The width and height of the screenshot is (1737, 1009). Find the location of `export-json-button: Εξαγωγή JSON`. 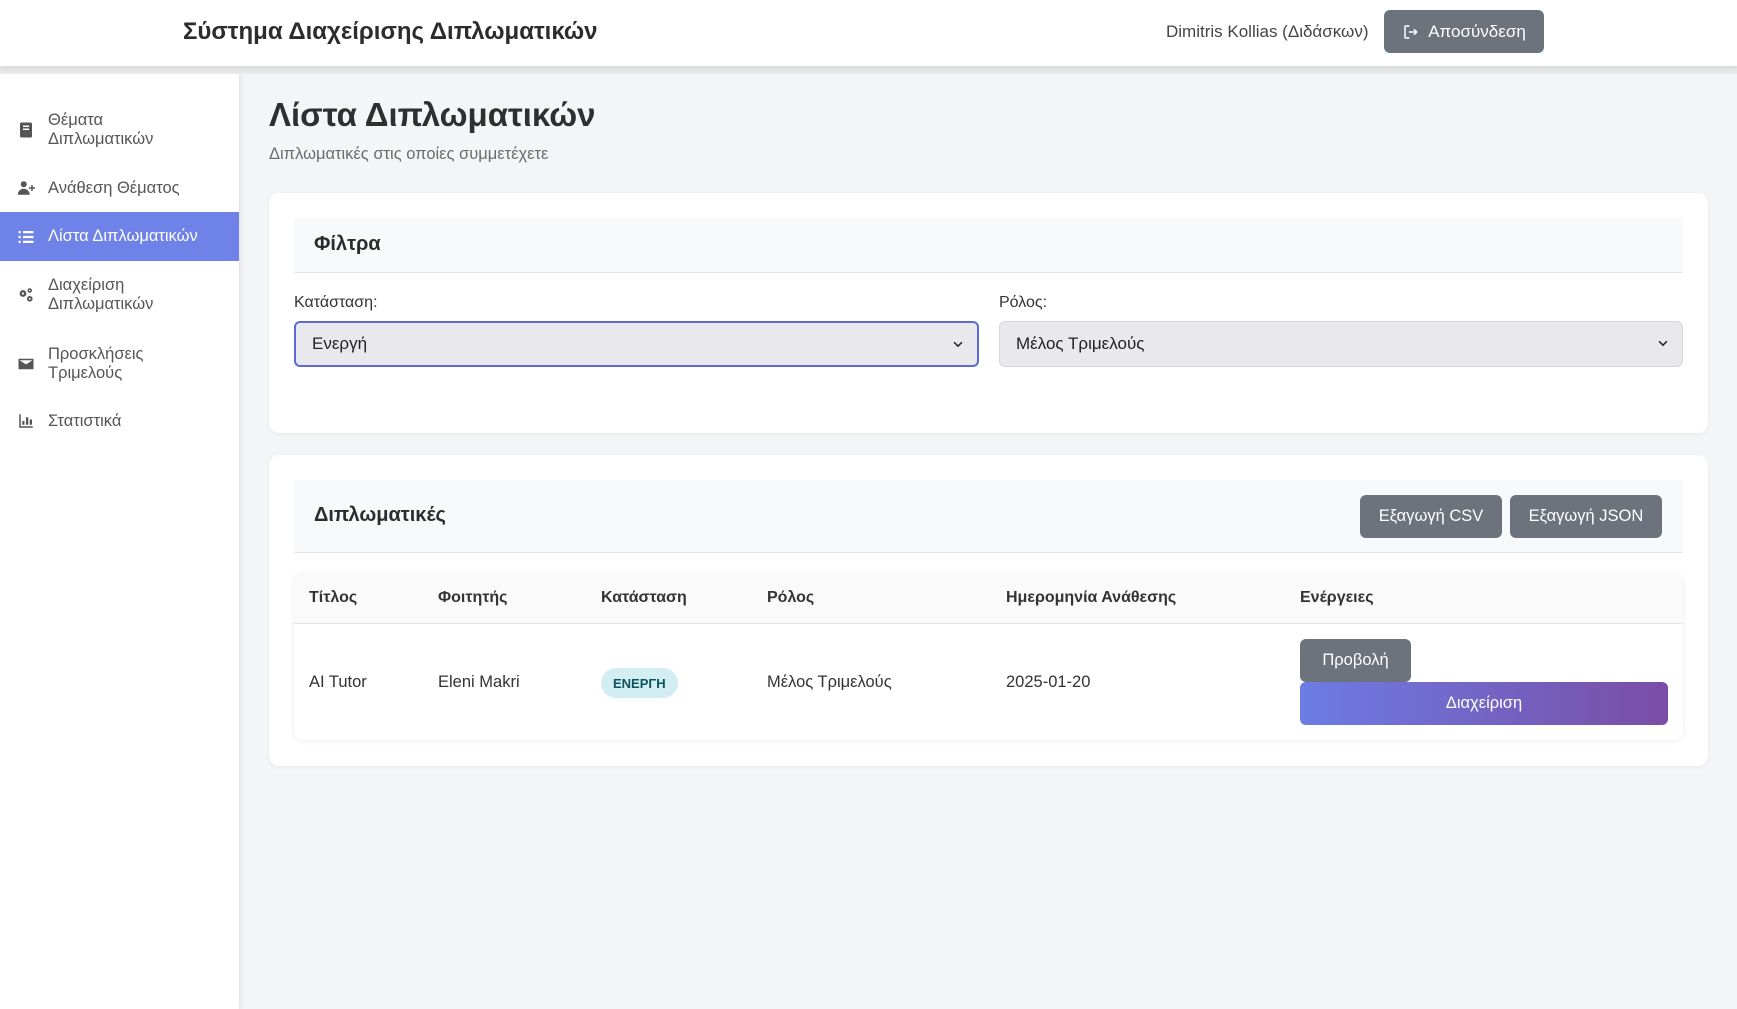

export-json-button: Εξαγωγή JSON is located at coordinates (1586, 516).